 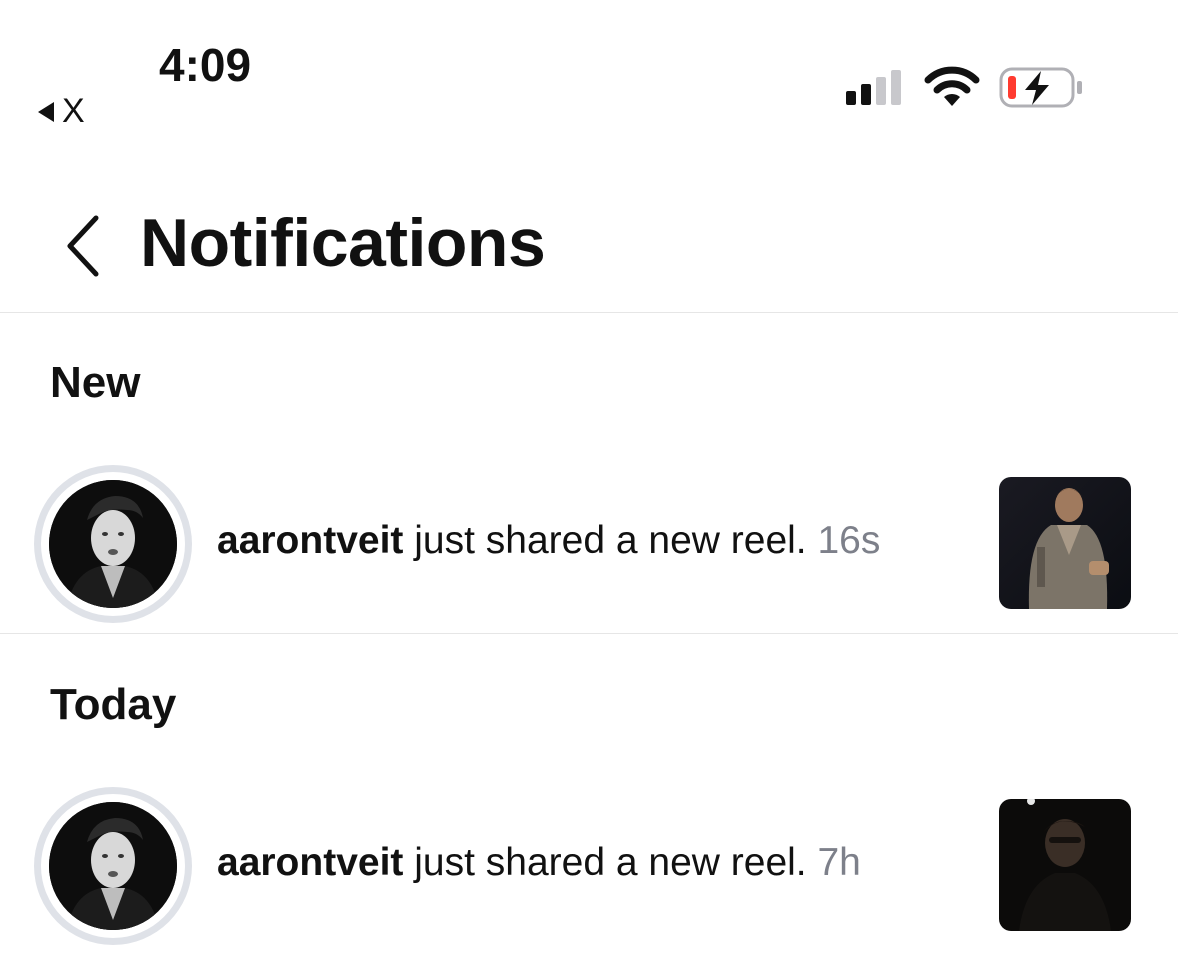 What do you see at coordinates (73, 111) in the screenshot?
I see `back-app-label: X` at bounding box center [73, 111].